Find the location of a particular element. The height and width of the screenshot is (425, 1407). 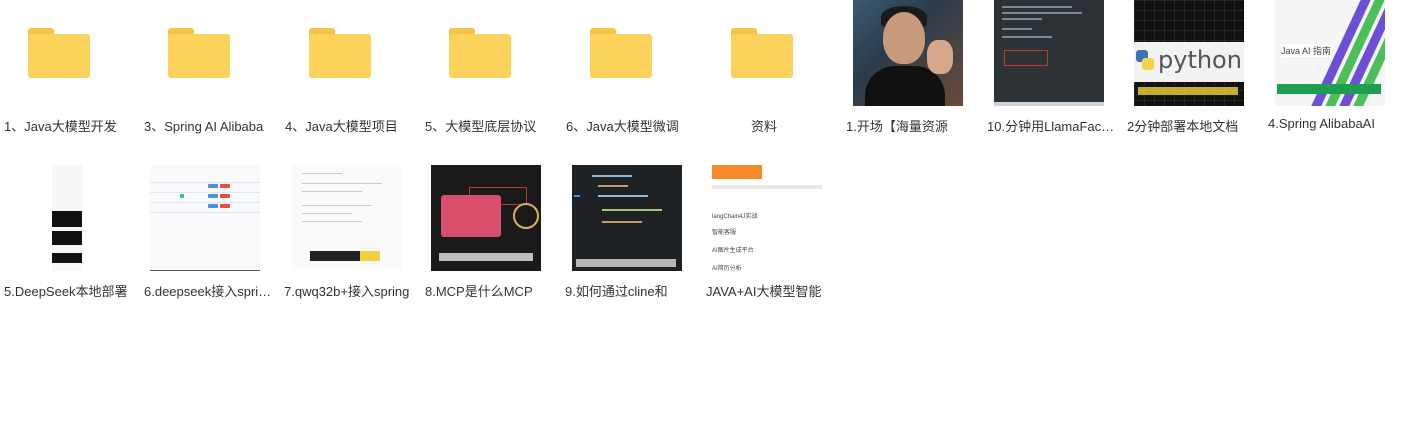

thumbnail-text: langChain4J实战 is located at coordinates (735, 217).